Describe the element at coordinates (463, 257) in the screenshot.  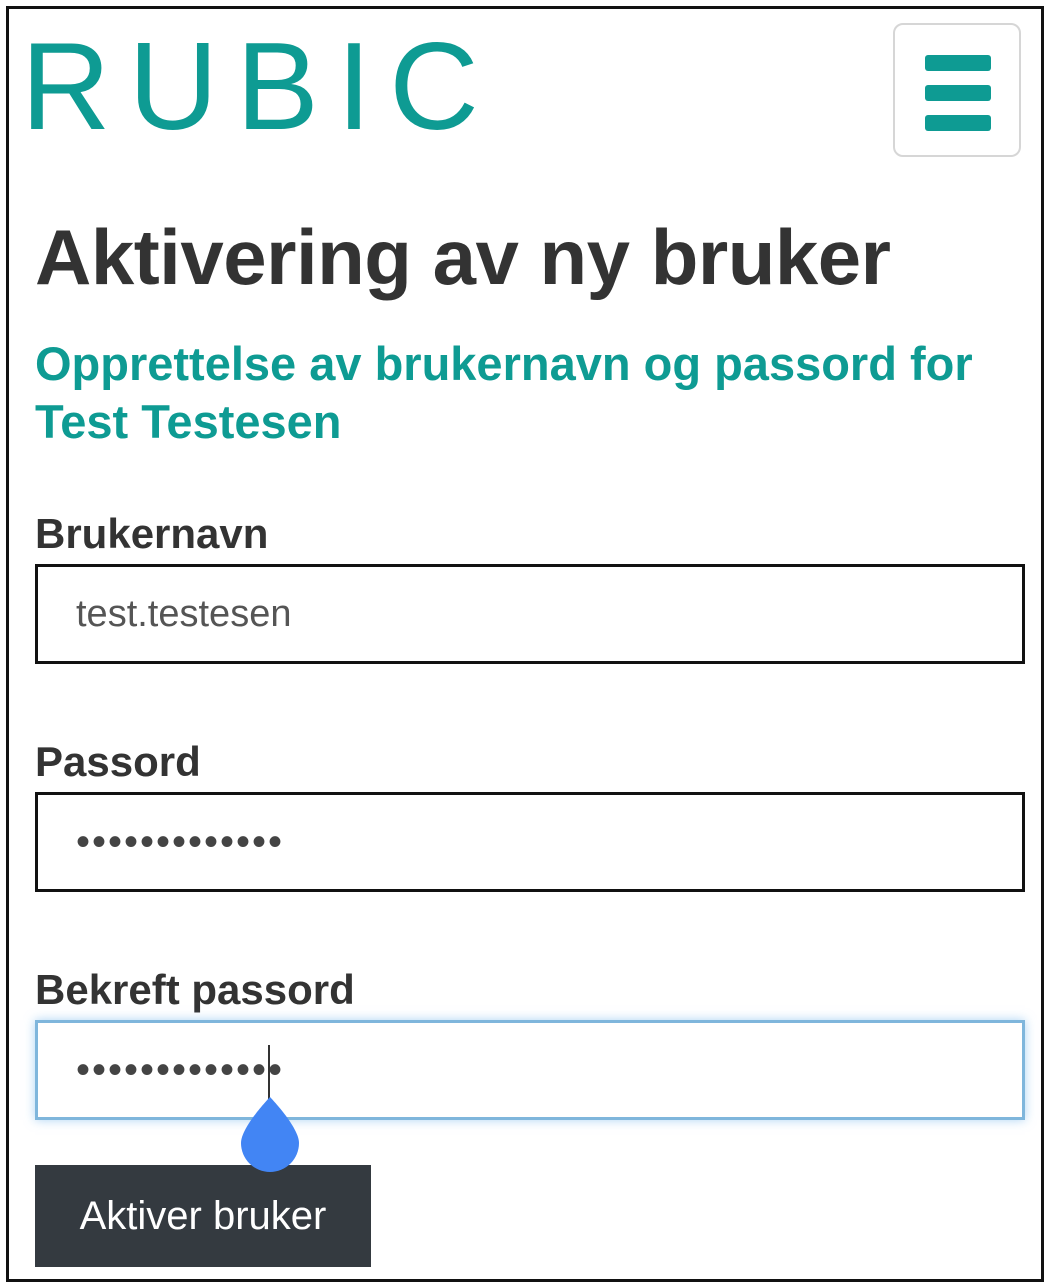
I see `page-title: Aktivering av ny bruker` at that location.